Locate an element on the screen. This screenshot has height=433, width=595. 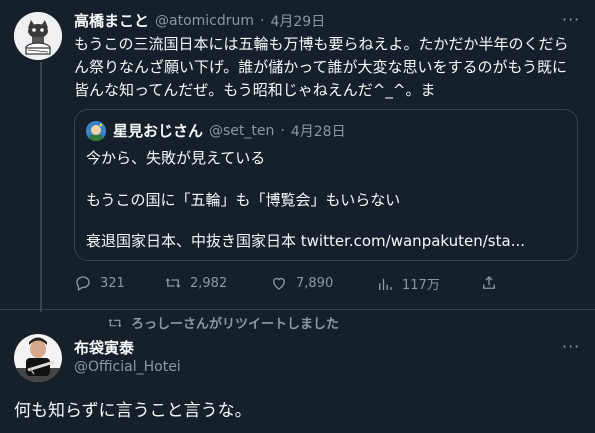
guitarist-avatar-icon is located at coordinates (38, 358).